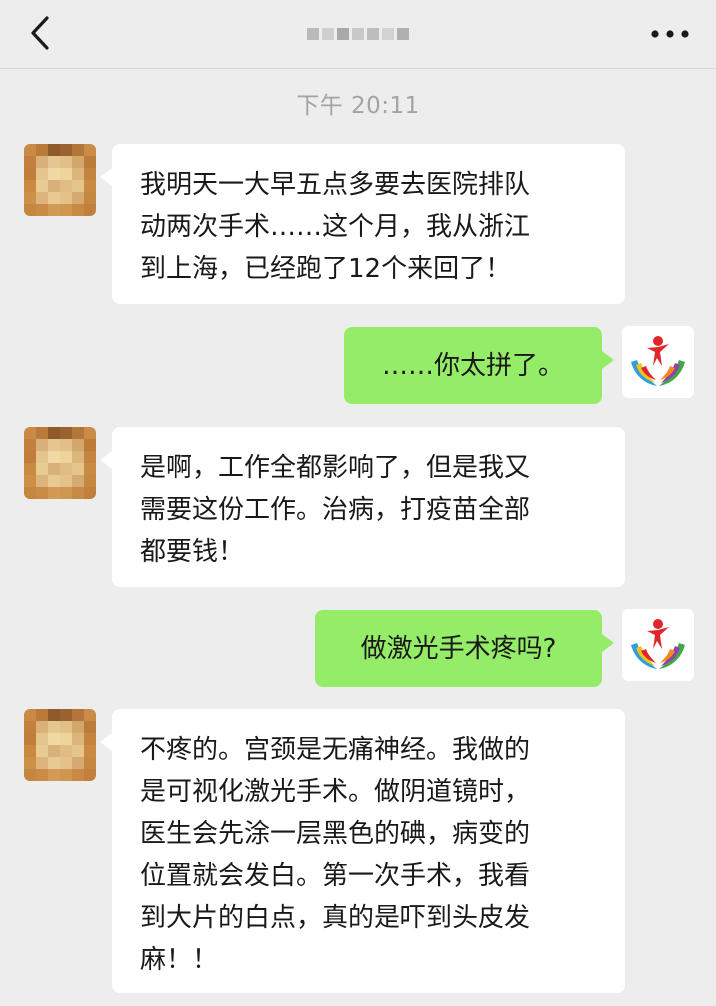 This screenshot has width=716, height=1006. Describe the element at coordinates (479, 365) in the screenshot. I see `message-bubble-outgoing: ……你太拼了。` at that location.